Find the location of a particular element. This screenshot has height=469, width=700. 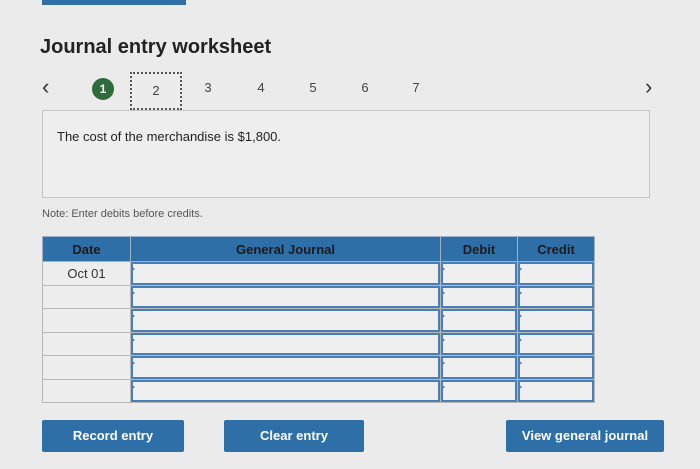

clear-entry-button: Clear entry is located at coordinates (294, 436).